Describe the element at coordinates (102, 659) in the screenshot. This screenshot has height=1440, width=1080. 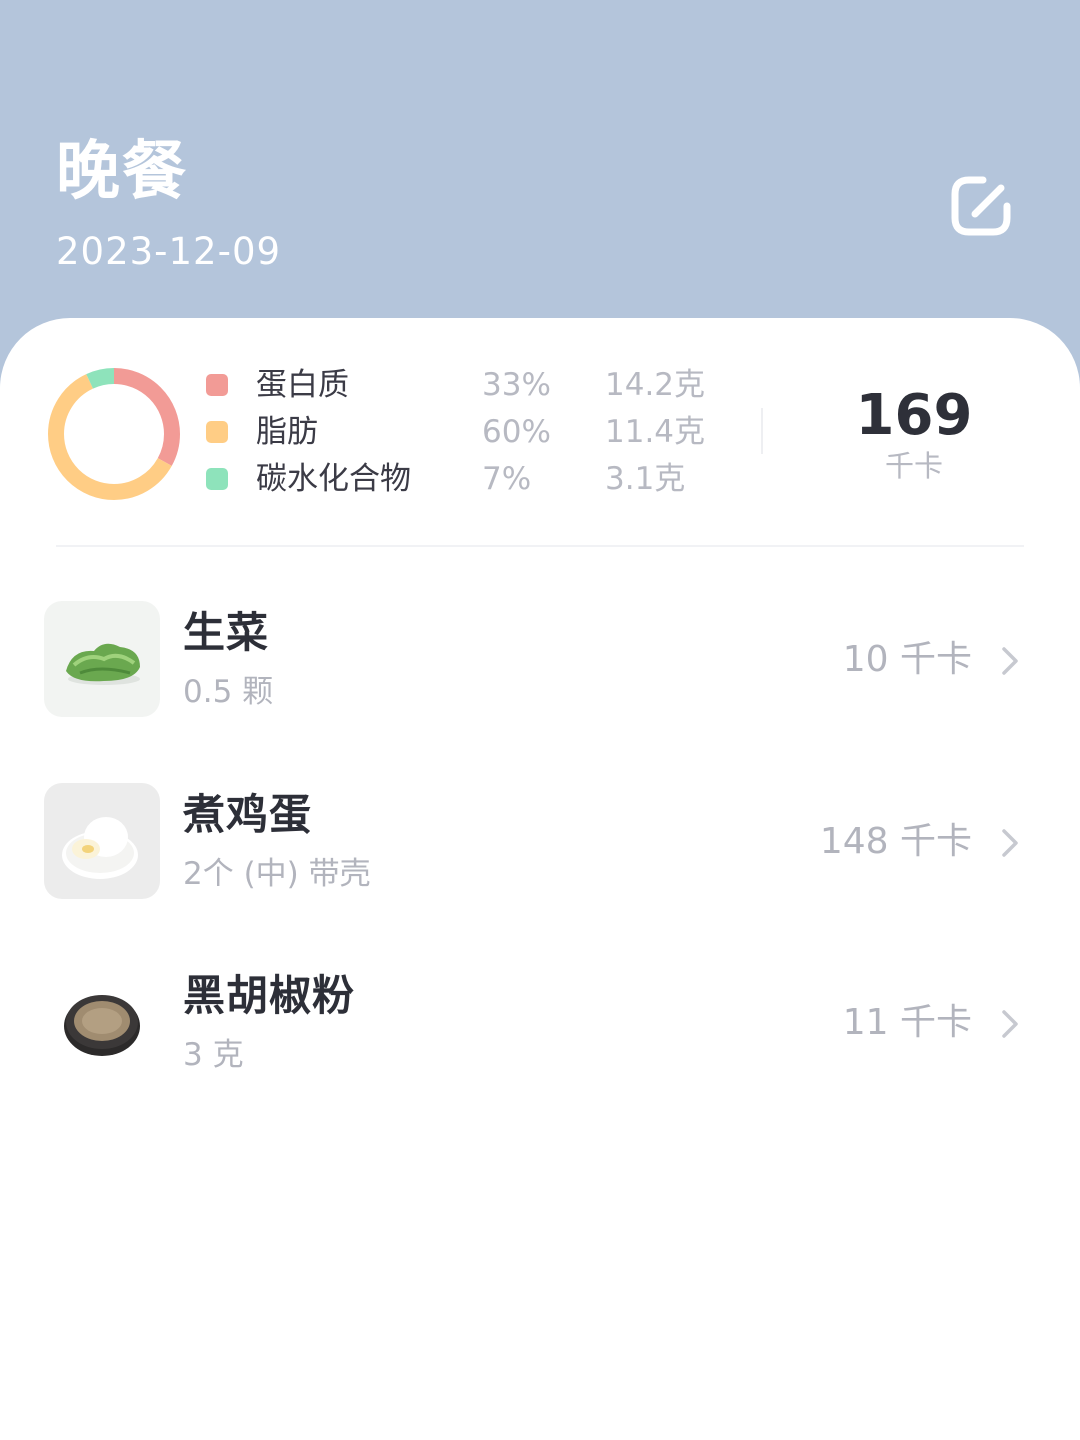
I see `lettuce-image` at that location.